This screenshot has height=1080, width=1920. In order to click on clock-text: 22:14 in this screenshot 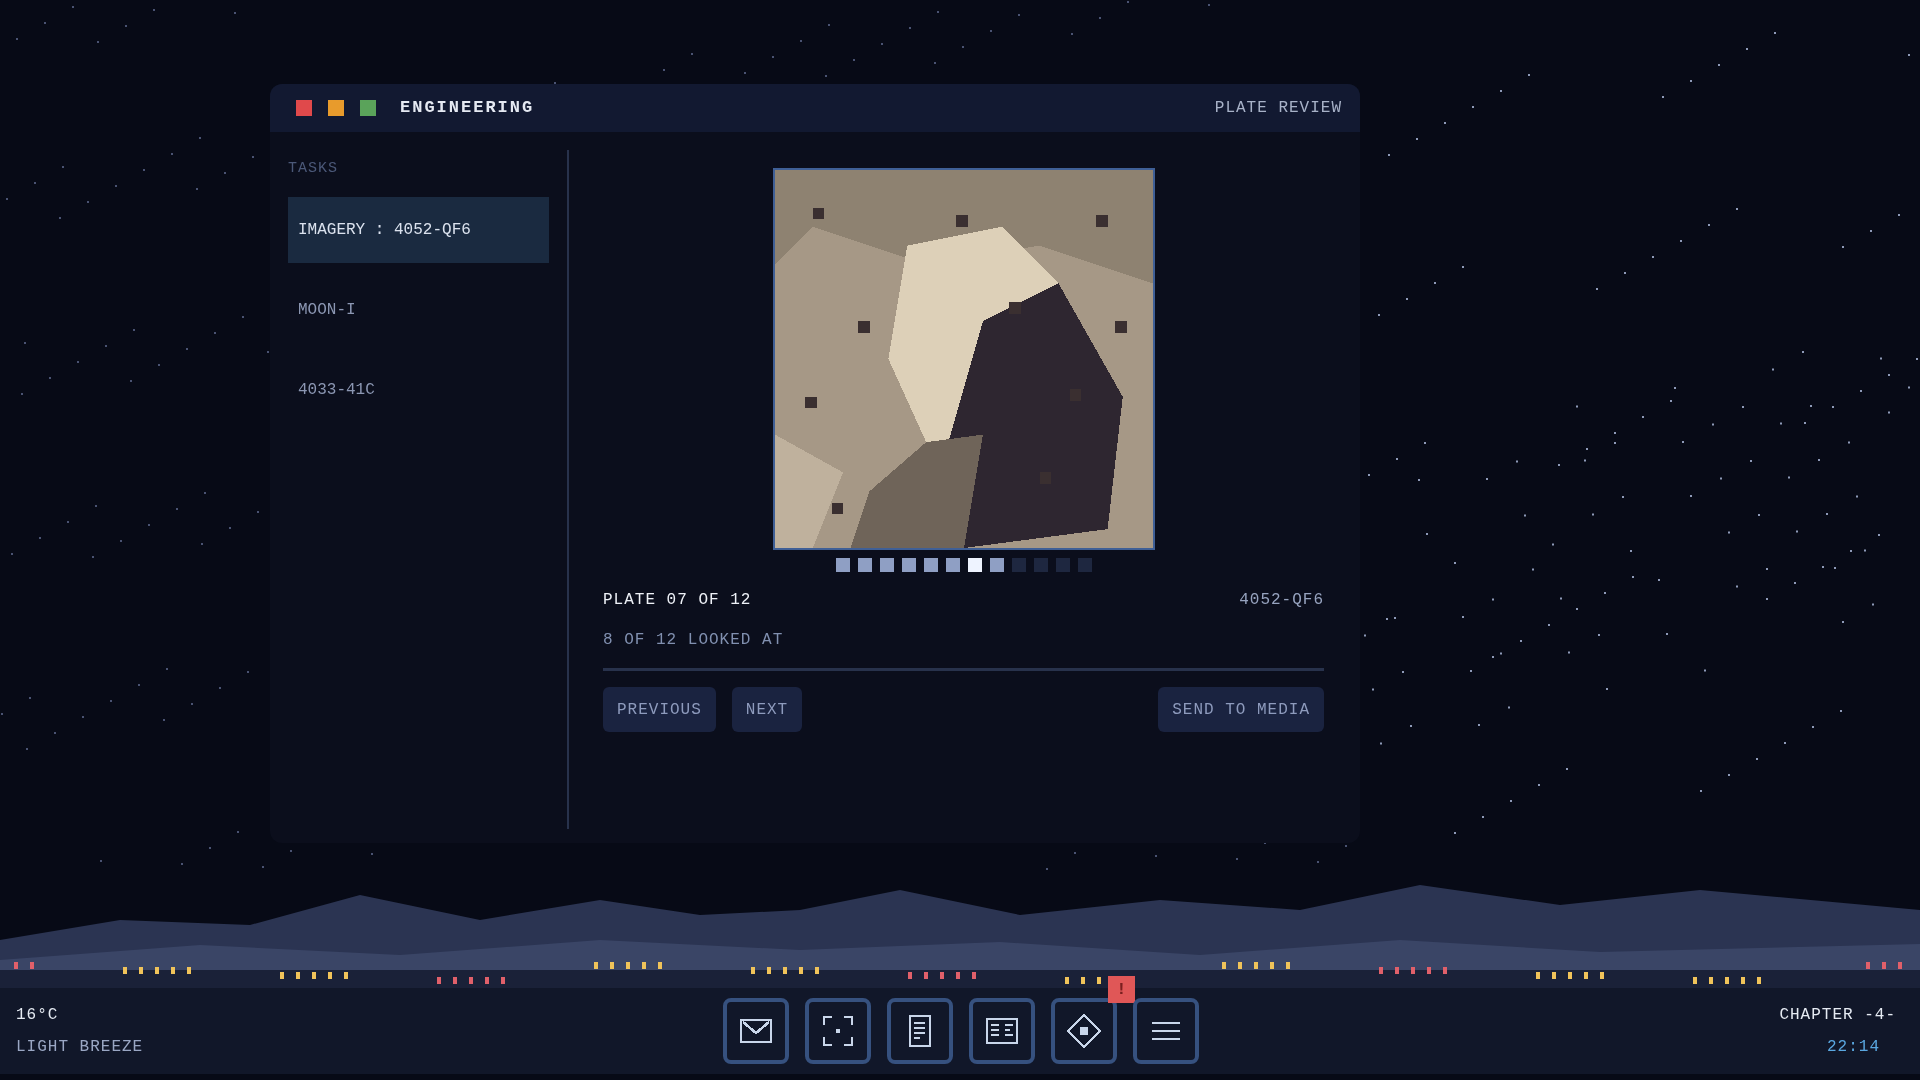, I will do `click(1854, 1047)`.